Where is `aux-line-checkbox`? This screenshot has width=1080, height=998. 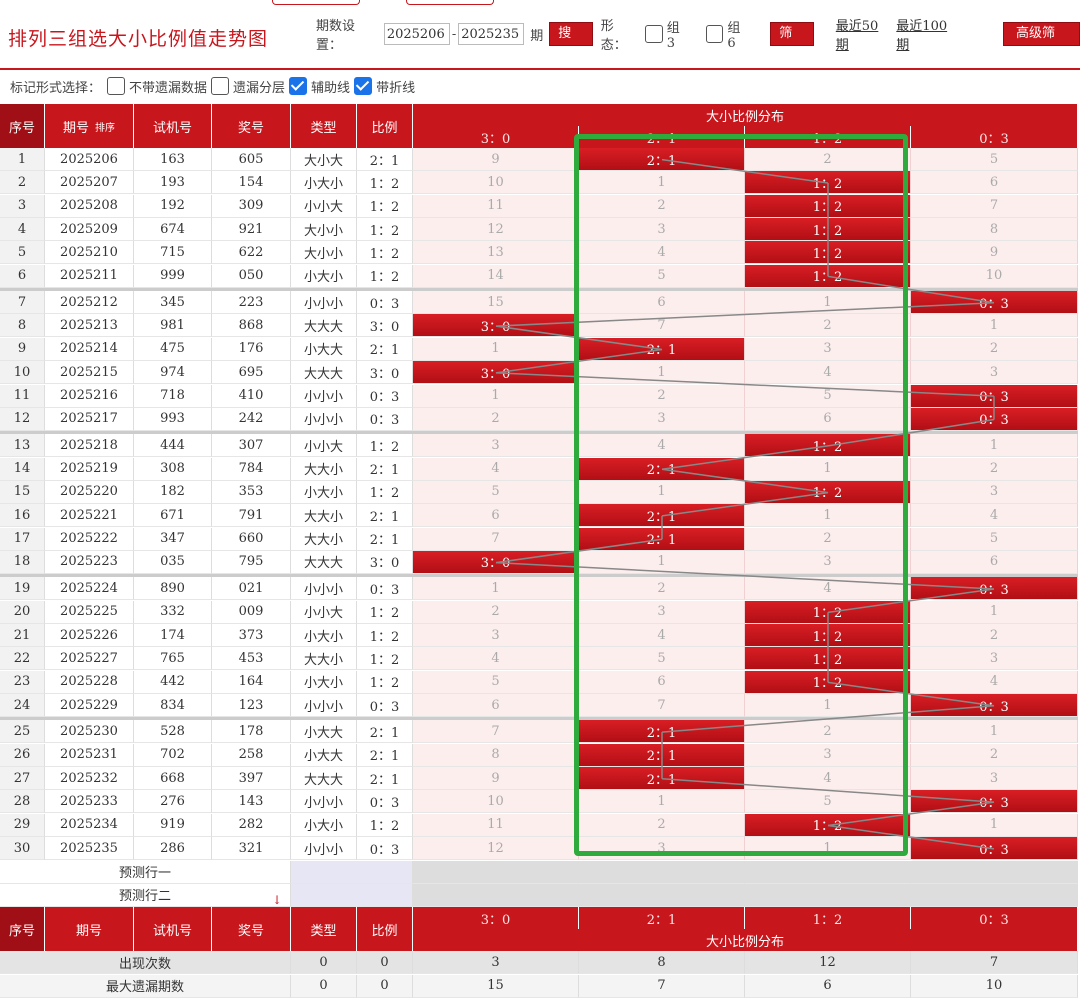 aux-line-checkbox is located at coordinates (298, 86).